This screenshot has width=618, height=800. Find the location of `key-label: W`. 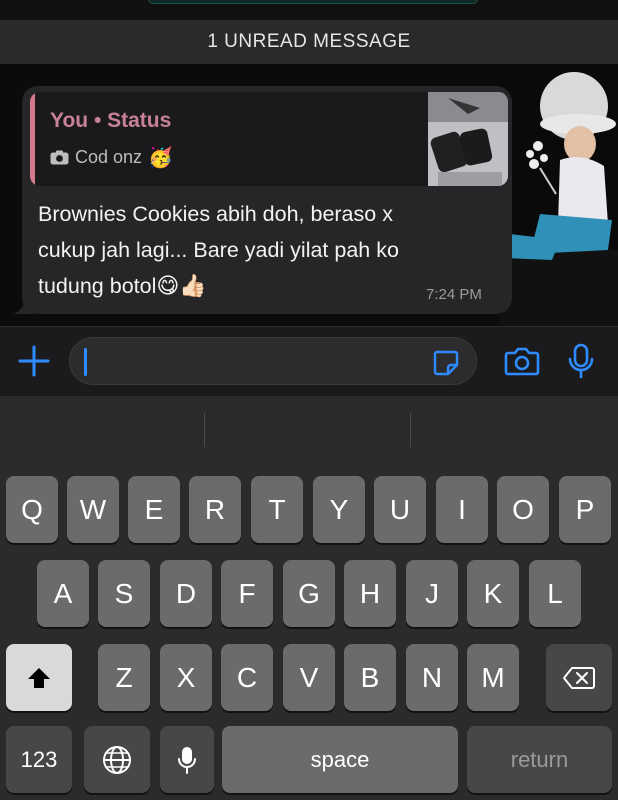

key-label: W is located at coordinates (93, 509).